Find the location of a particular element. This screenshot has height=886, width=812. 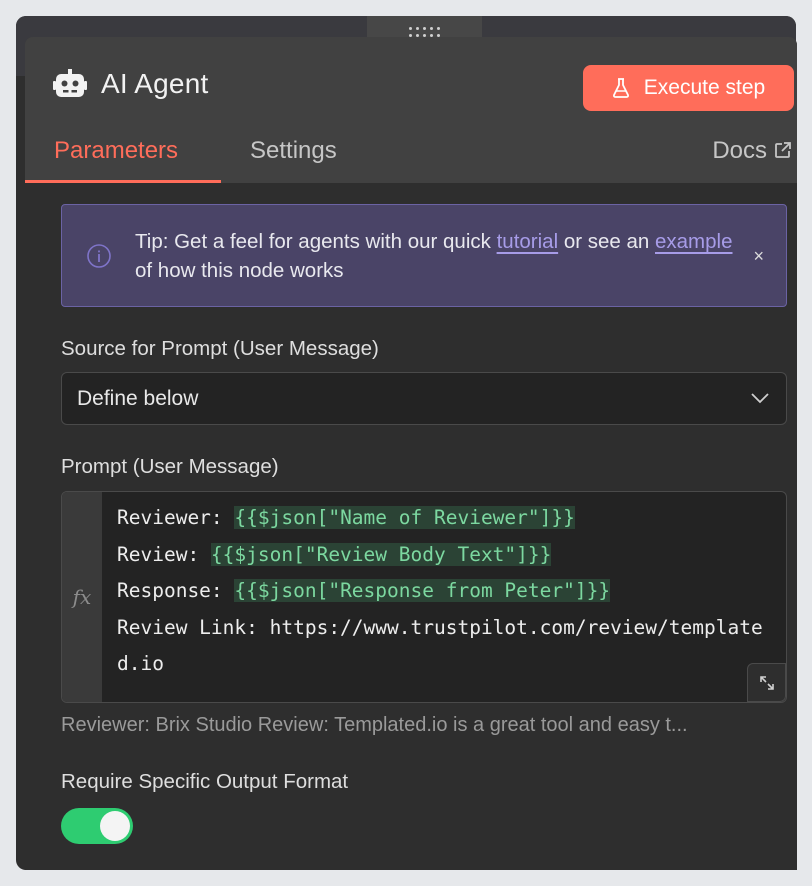

source-select-value: Define below is located at coordinates (138, 398).